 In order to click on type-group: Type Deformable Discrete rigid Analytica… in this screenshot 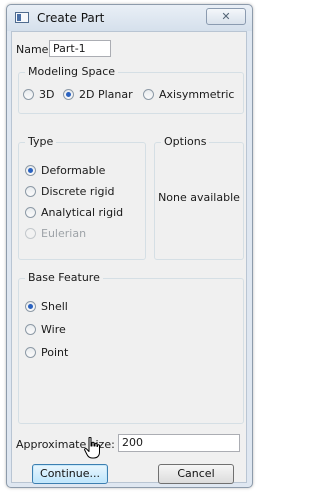, I will do `click(82, 197)`.